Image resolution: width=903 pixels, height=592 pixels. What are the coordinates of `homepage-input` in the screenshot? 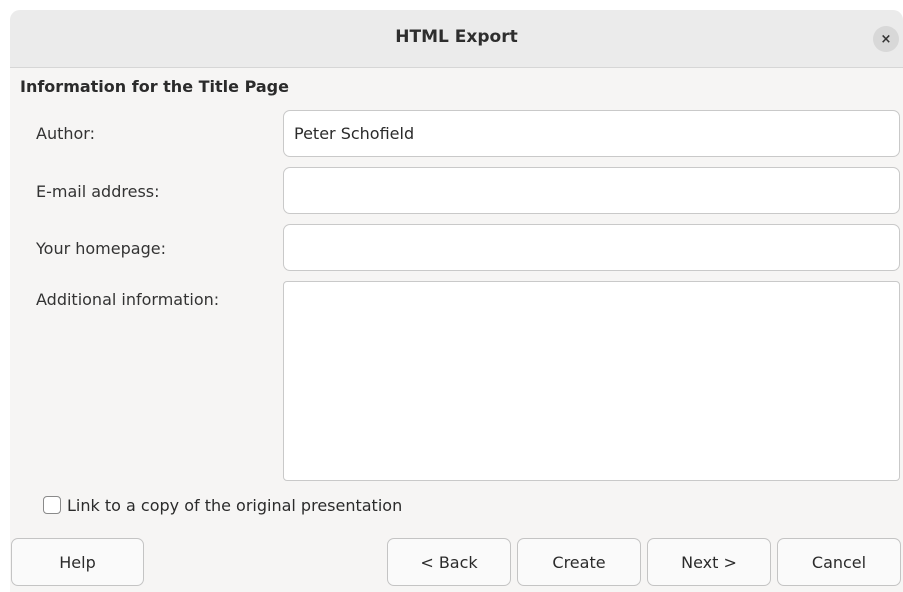 It's located at (591, 247).